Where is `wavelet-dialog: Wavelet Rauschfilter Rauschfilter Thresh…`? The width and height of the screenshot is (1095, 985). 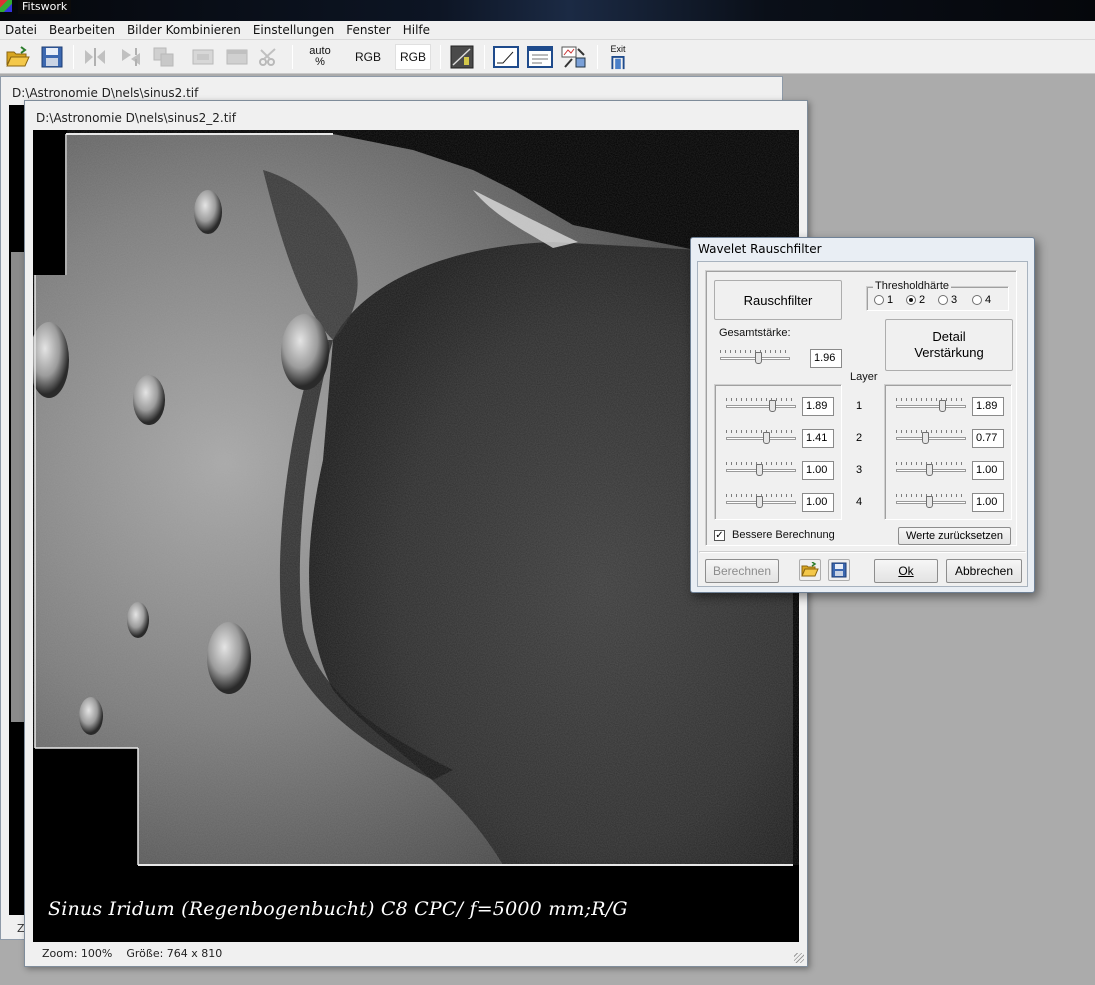
wavelet-dialog: Wavelet Rauschfilter Rauschfilter Thresh… is located at coordinates (862, 415).